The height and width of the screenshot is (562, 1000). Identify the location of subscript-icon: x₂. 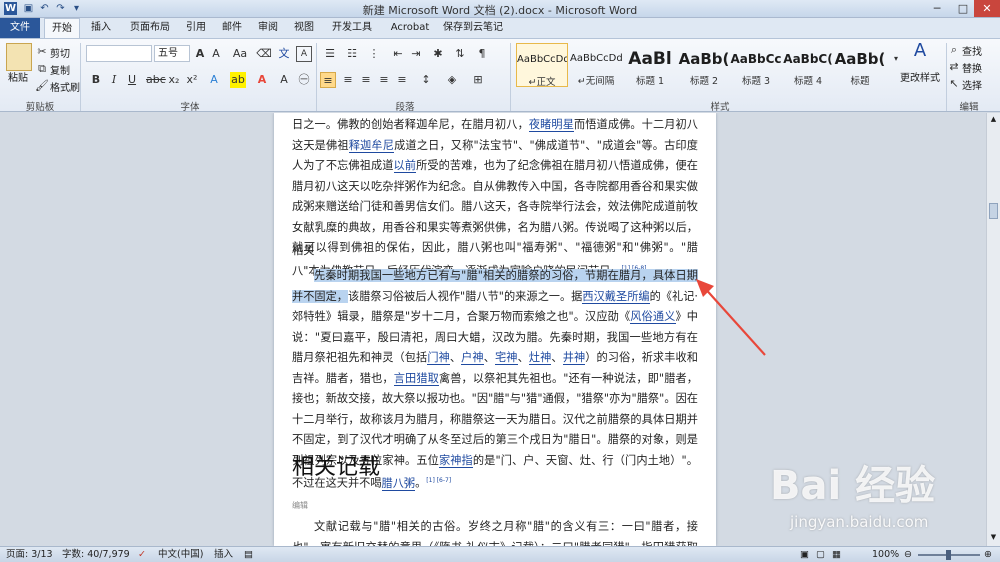
(174, 80).